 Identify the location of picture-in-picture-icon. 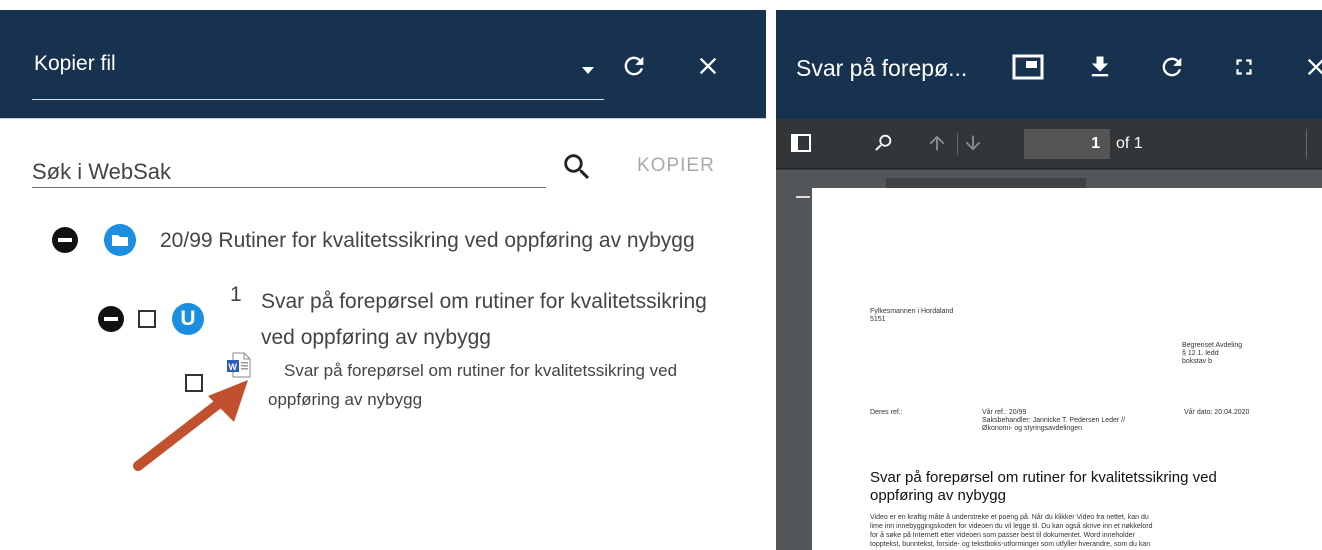
(1028, 67).